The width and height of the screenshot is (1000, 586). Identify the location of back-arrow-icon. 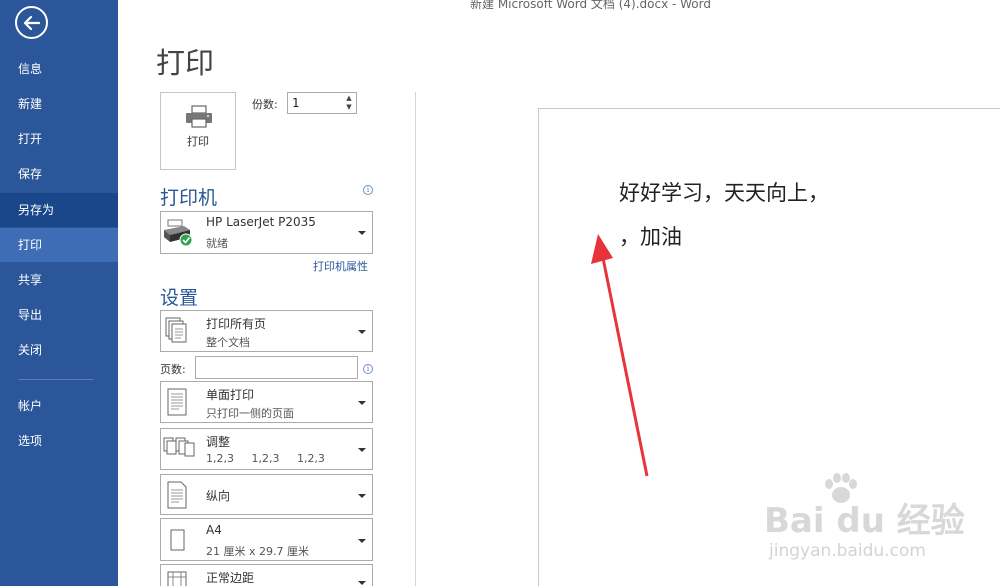
(32, 23).